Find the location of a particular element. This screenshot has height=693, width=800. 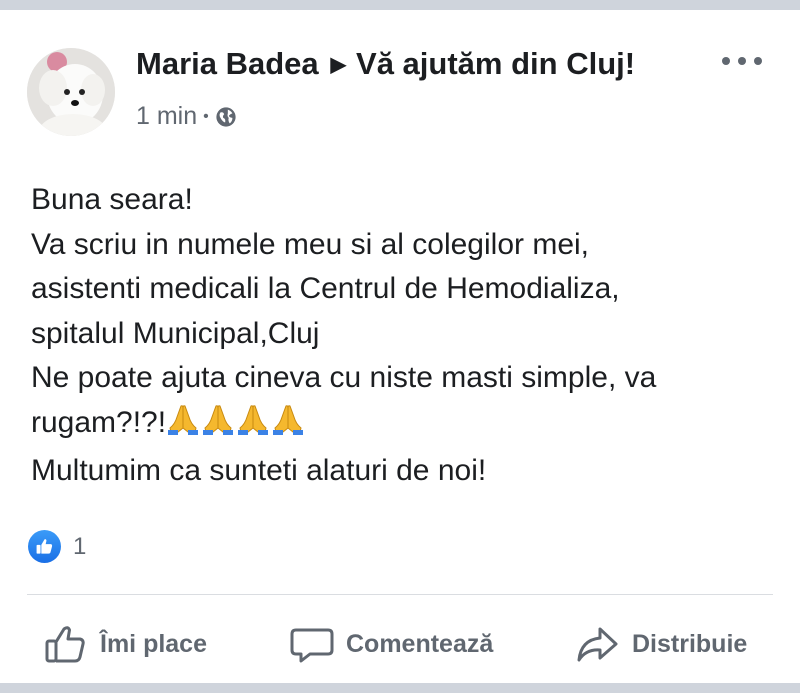

post-timestamp: 1 min is located at coordinates (166, 116).